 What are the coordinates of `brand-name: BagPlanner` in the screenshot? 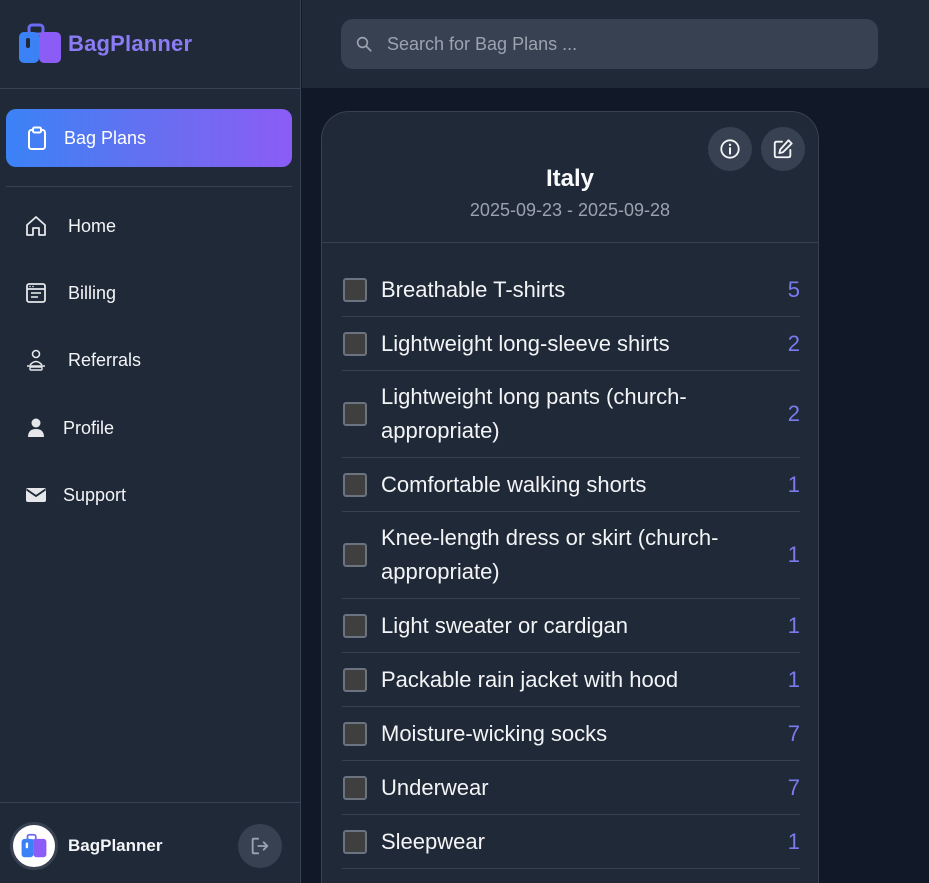 It's located at (130, 43).